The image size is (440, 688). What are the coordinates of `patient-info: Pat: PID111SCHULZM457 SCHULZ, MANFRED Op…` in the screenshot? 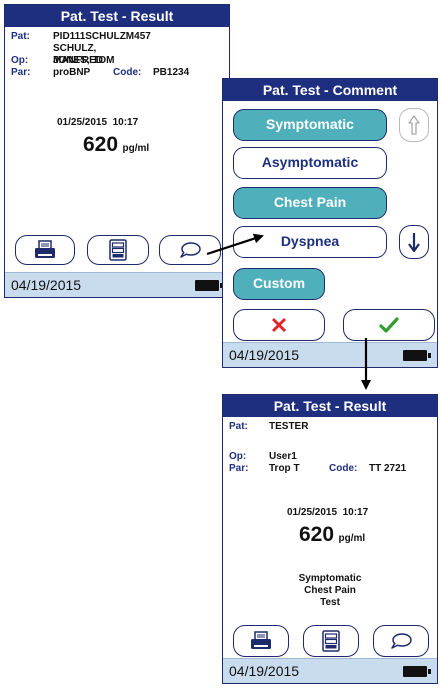 It's located at (100, 55).